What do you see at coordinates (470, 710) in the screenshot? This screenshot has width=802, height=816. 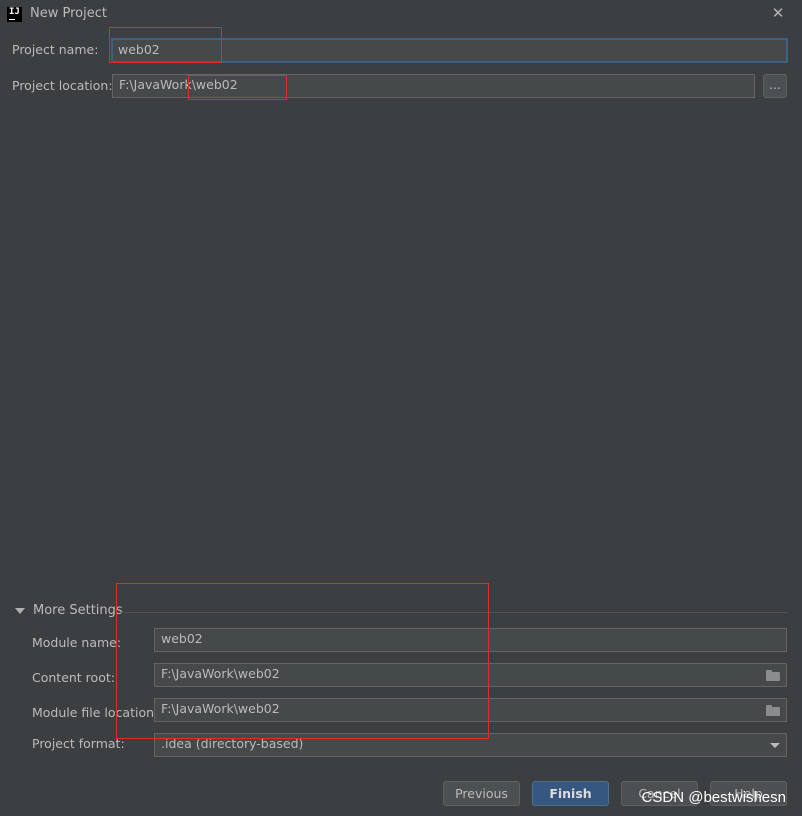 I see `module-file-location-input: F:\JavaWork\web02` at bounding box center [470, 710].